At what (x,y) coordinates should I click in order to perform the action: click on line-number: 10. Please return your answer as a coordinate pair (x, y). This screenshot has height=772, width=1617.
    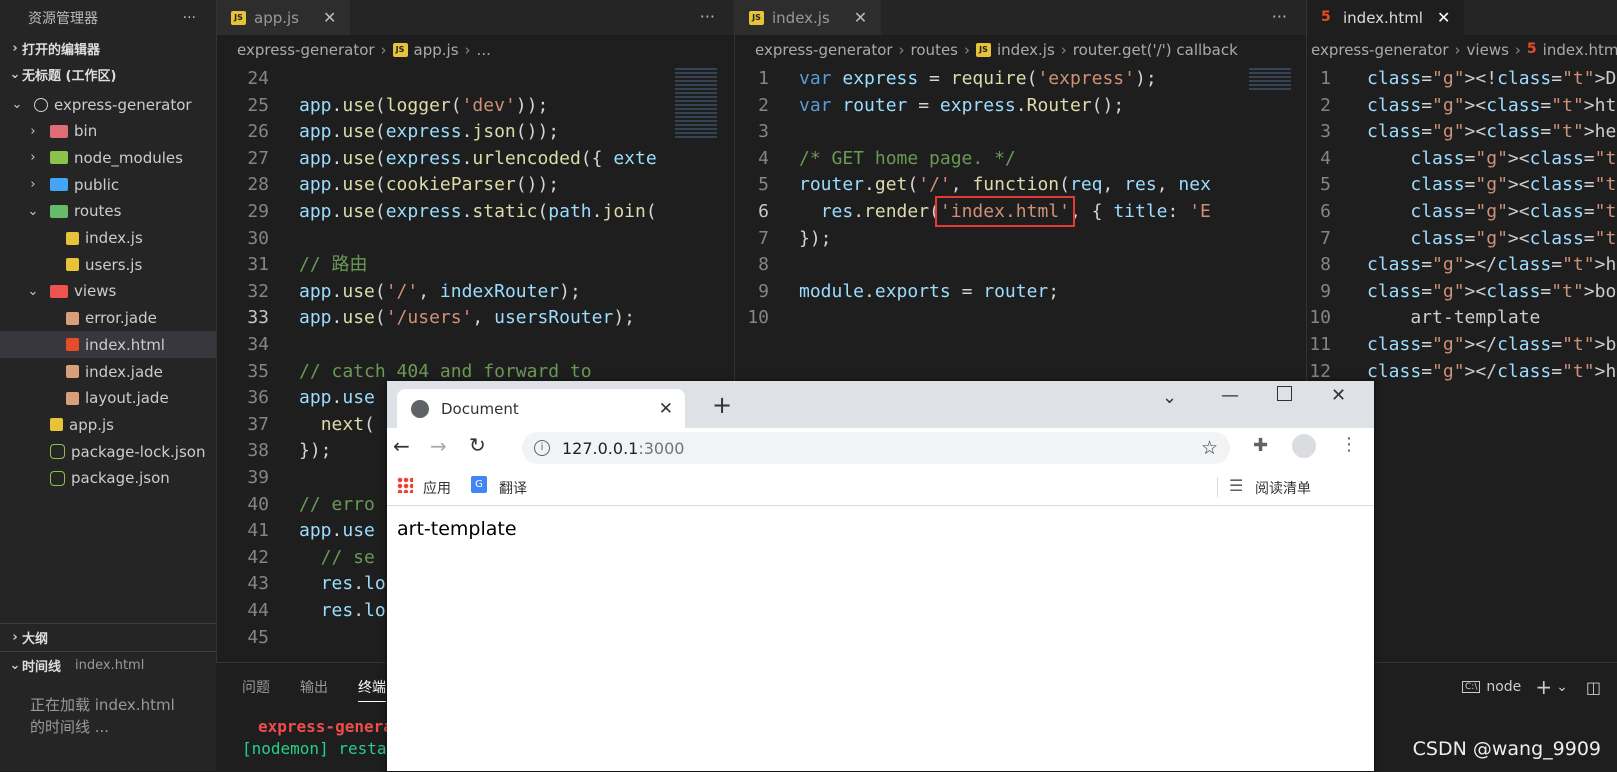
    Looking at the image, I should click on (1320, 318).